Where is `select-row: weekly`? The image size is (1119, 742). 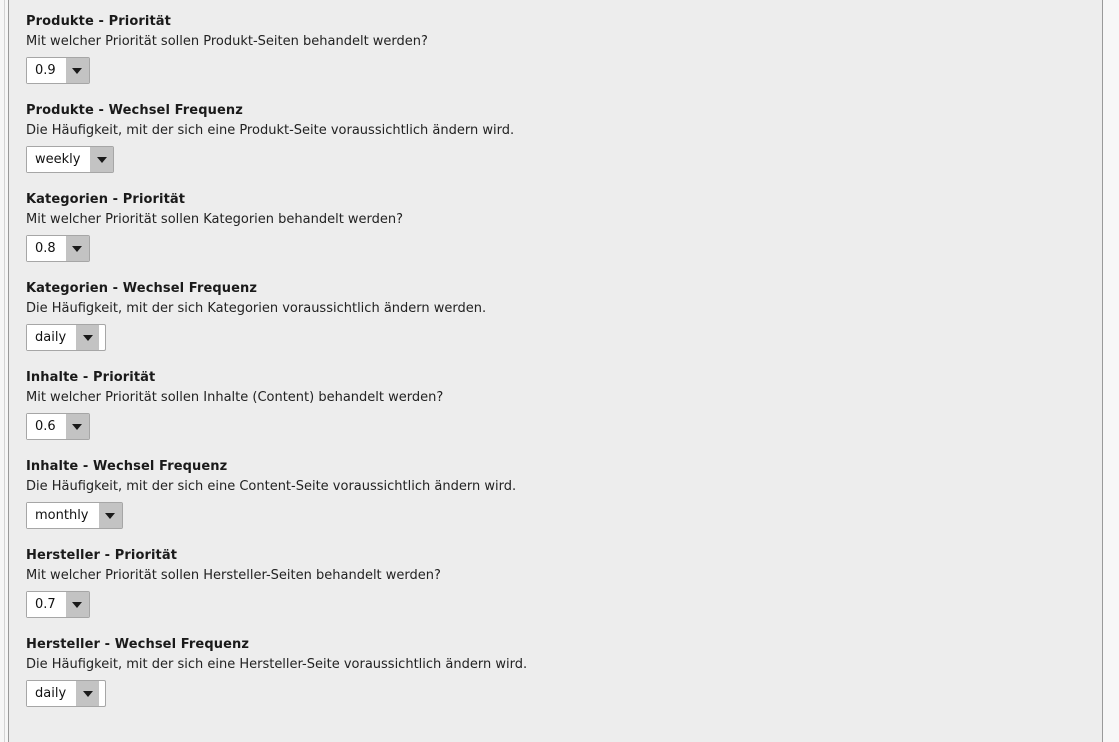 select-row: weekly is located at coordinates (564, 159).